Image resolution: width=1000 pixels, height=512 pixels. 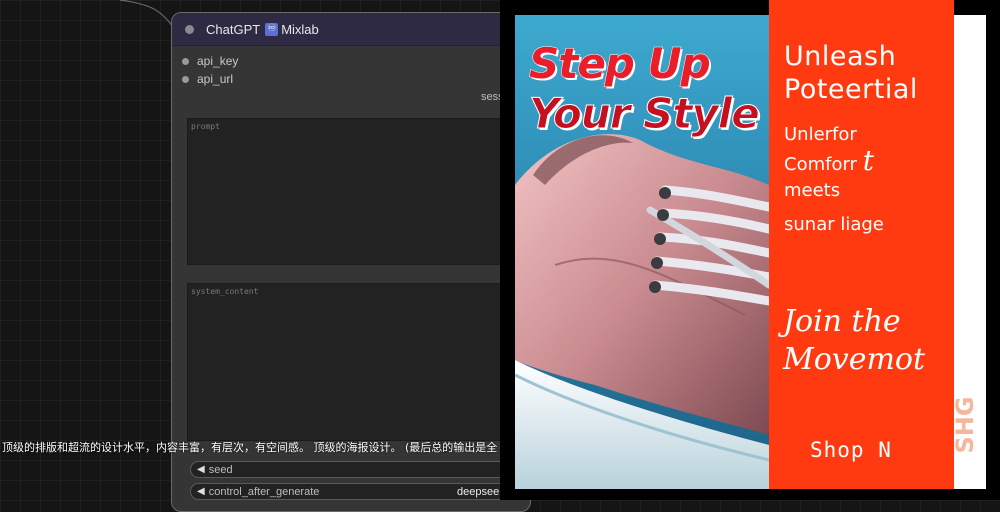 I want to click on seed-label: seed, so click(x=220, y=469).